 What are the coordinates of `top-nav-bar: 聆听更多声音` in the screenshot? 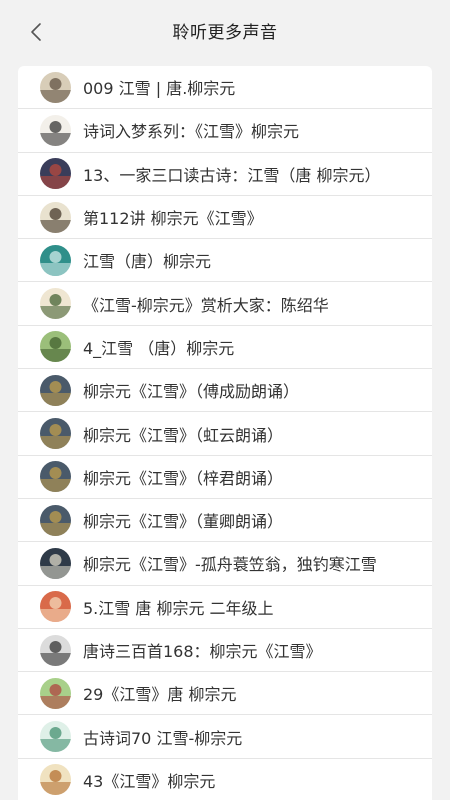 It's located at (225, 30).